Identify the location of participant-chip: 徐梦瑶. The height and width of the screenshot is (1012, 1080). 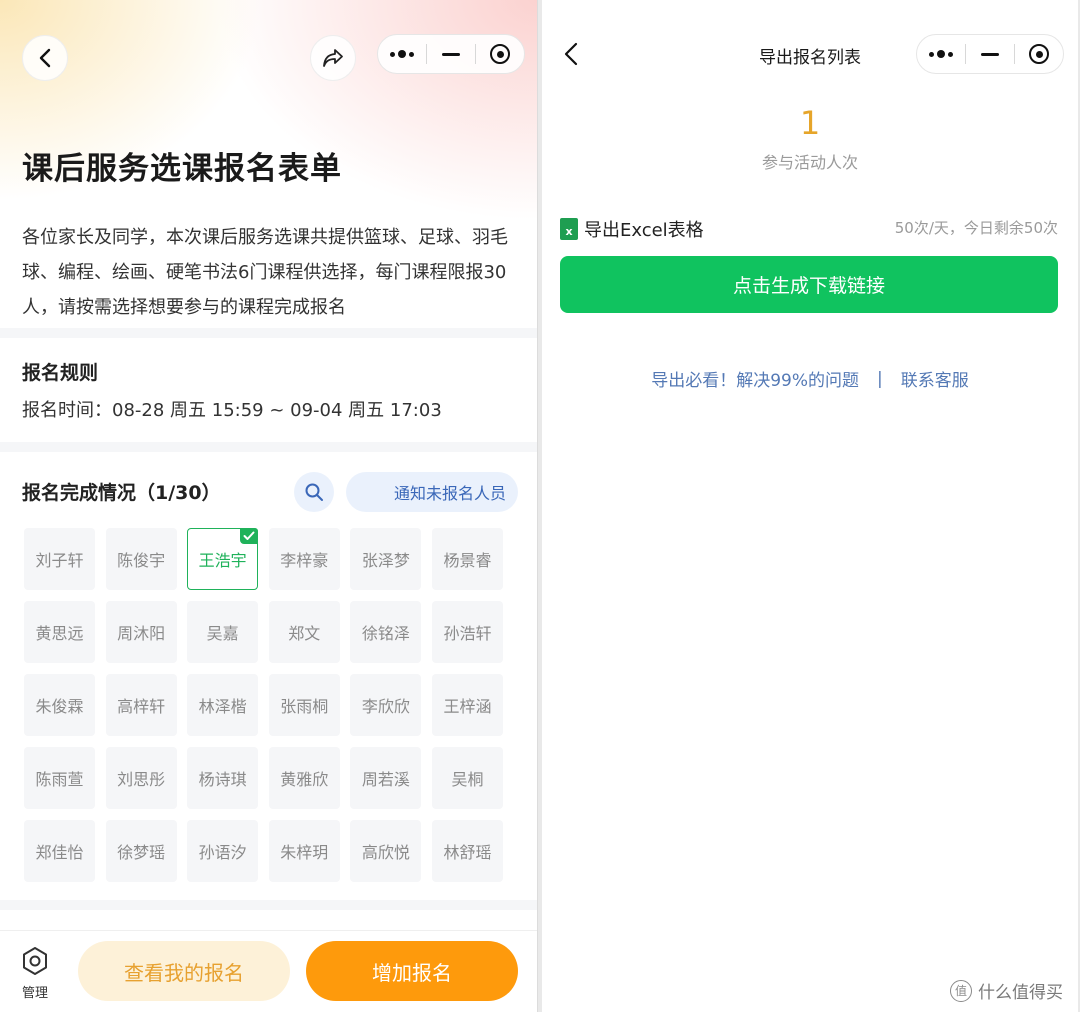
(141, 851).